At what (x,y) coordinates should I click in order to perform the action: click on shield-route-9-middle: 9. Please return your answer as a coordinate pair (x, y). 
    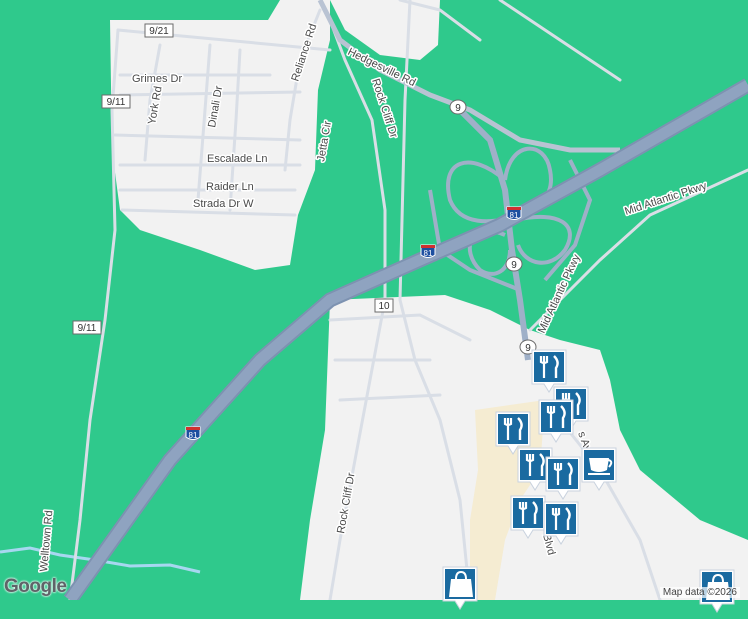
    Looking at the image, I should click on (514, 264).